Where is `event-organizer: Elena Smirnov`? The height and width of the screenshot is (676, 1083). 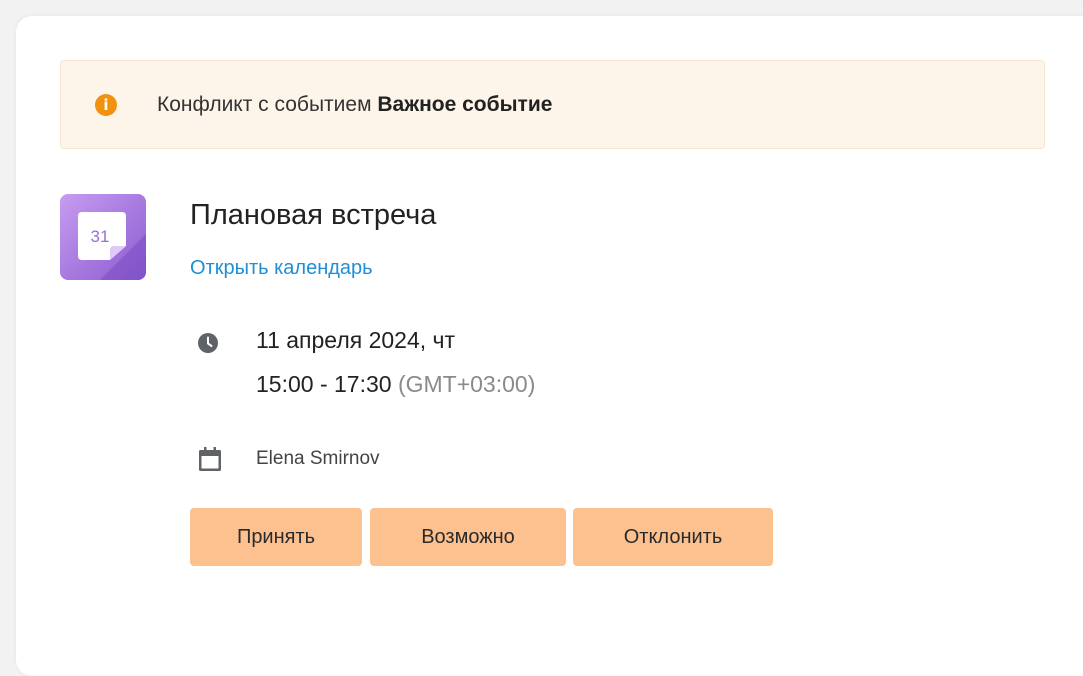
event-organizer: Elena Smirnov is located at coordinates (318, 458).